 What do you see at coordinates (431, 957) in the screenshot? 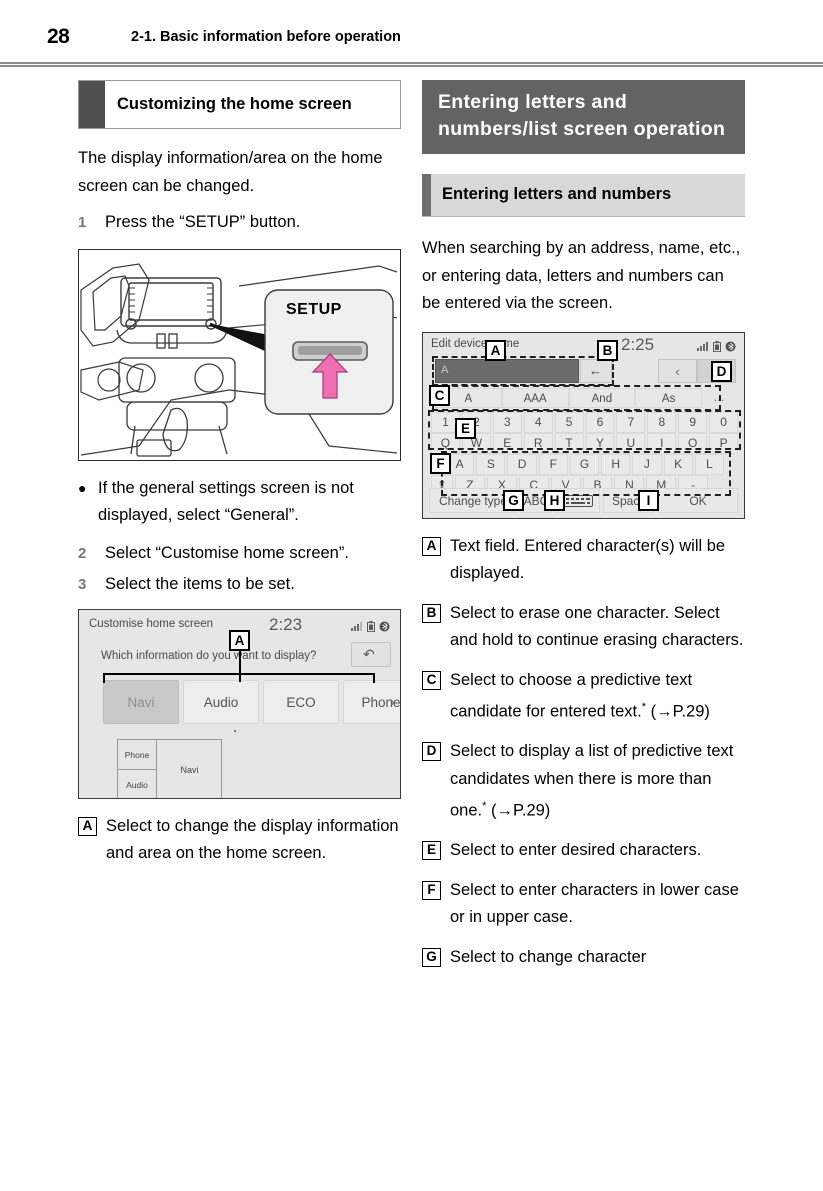
I see `callout-g-key: G` at bounding box center [431, 957].